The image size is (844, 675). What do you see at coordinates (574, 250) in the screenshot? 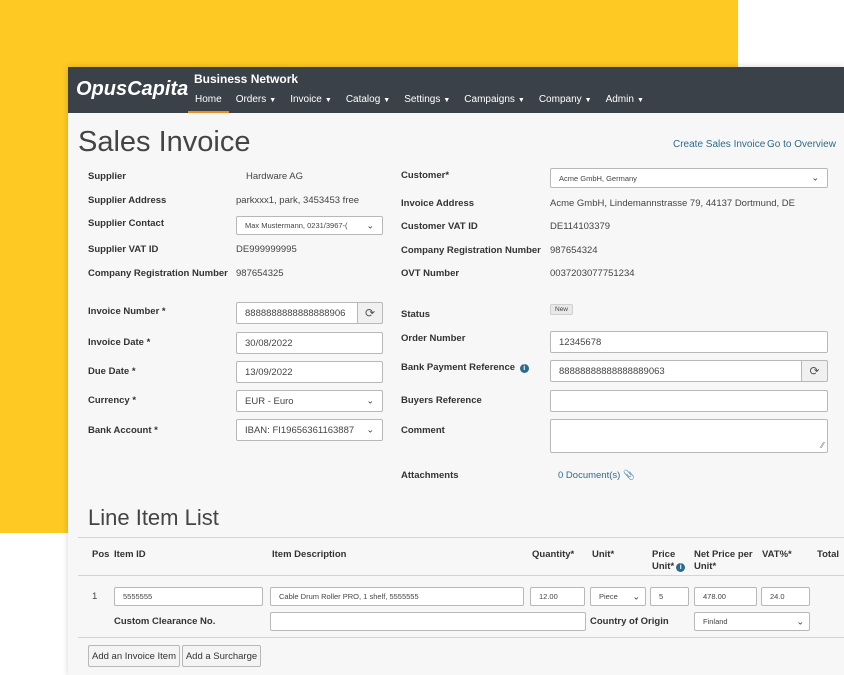
I see `customer-reg-value: 987654324` at bounding box center [574, 250].